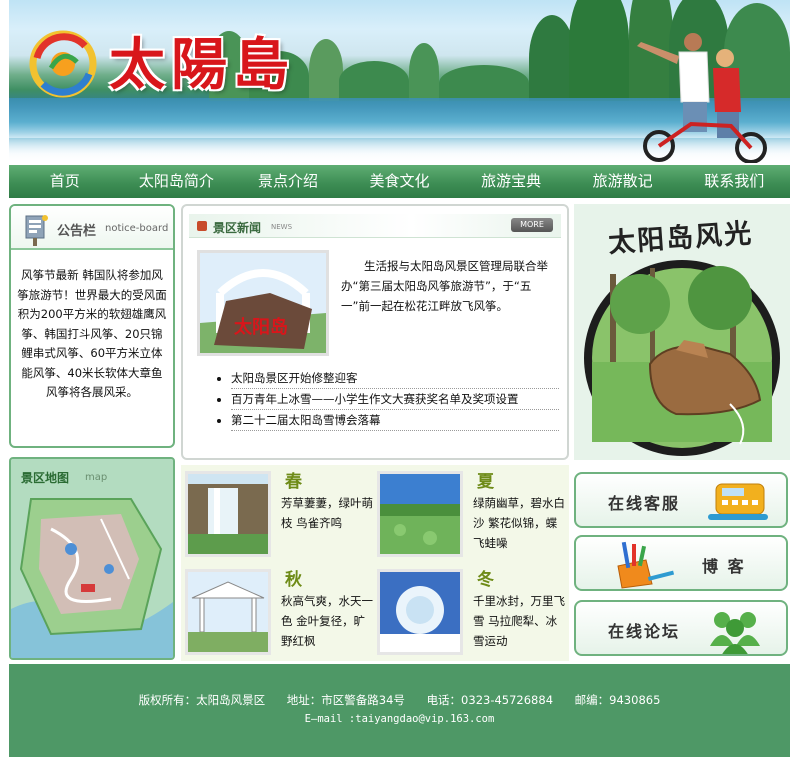  I want to click on footer-address: 地址：市区警备路34号, so click(345, 700).